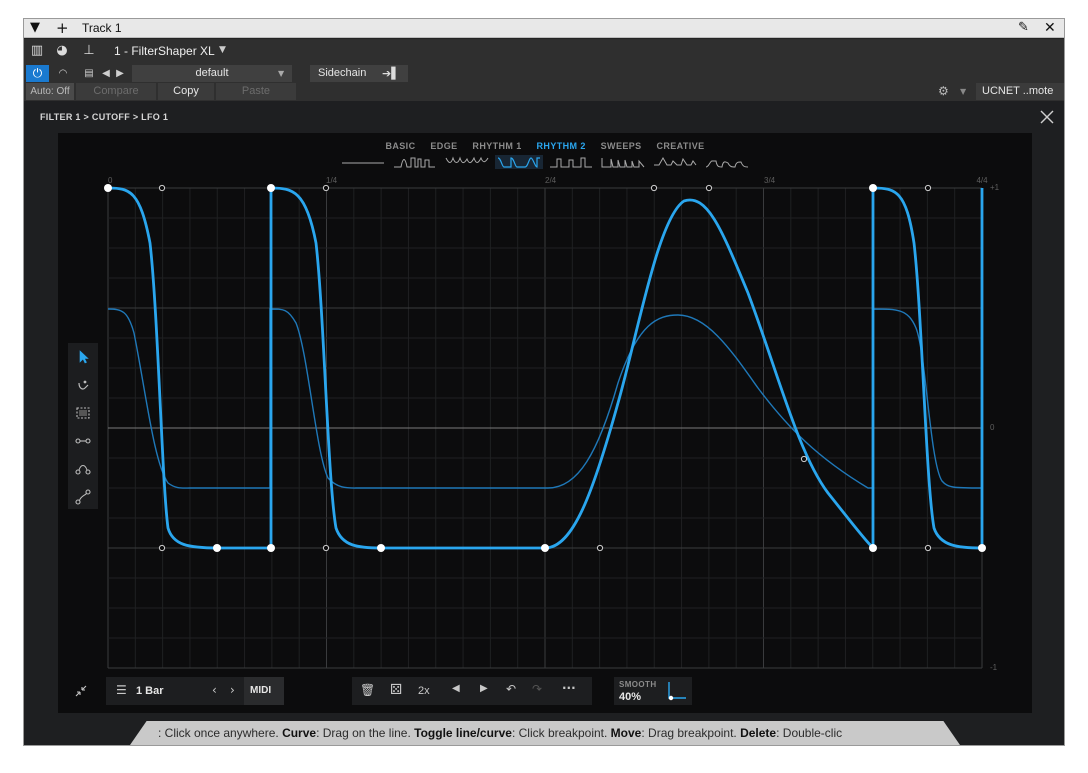 Image resolution: width=1088 pixels, height=773 pixels. I want to click on automation-button: Auto: Off, so click(50, 91).